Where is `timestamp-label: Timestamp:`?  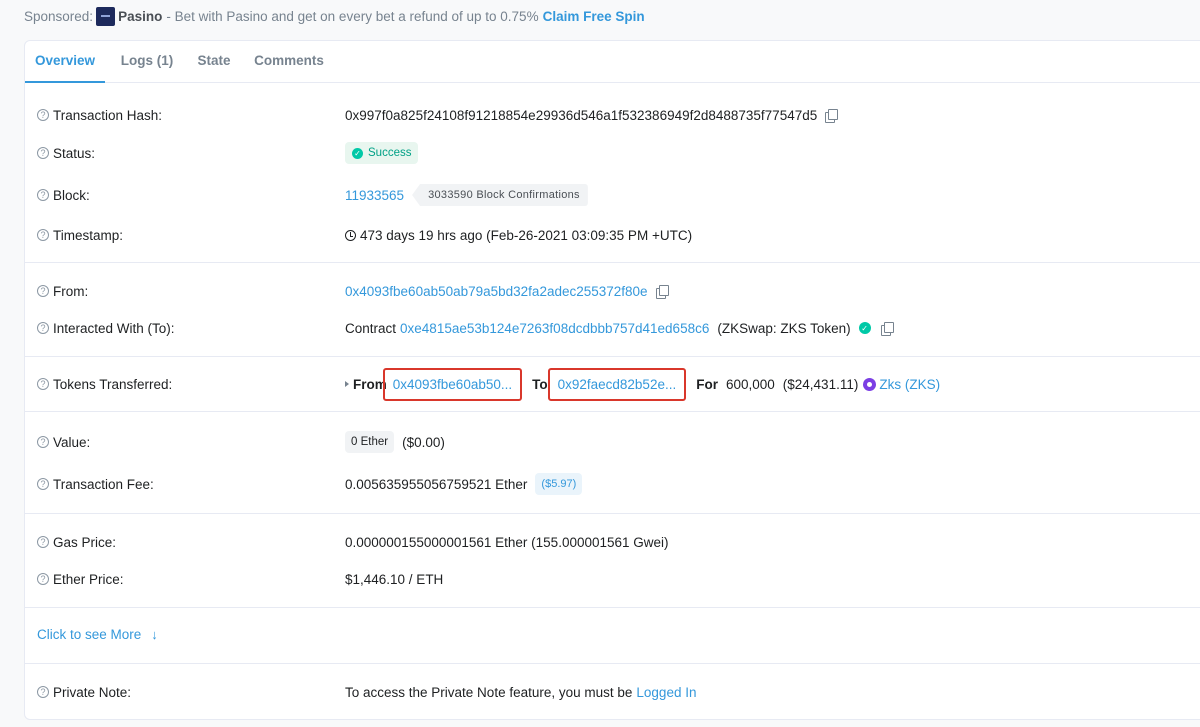 timestamp-label: Timestamp: is located at coordinates (88, 235).